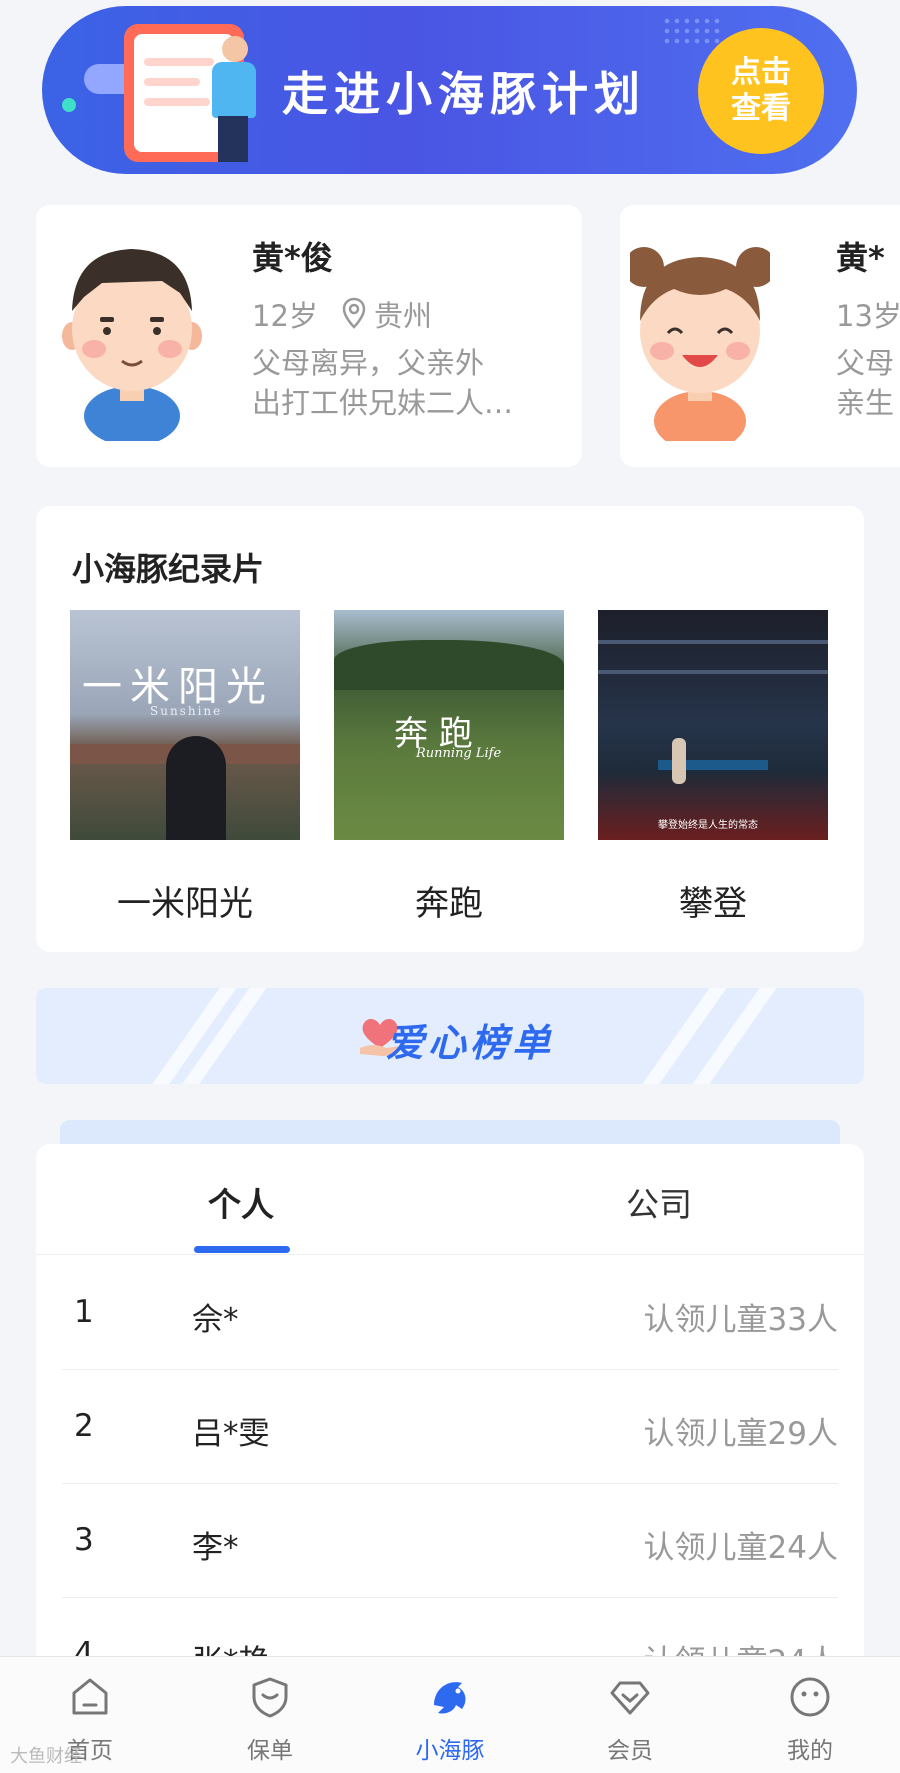 This screenshot has height=1773, width=900. Describe the element at coordinates (90, 1696) in the screenshot. I see `home-icon` at that location.